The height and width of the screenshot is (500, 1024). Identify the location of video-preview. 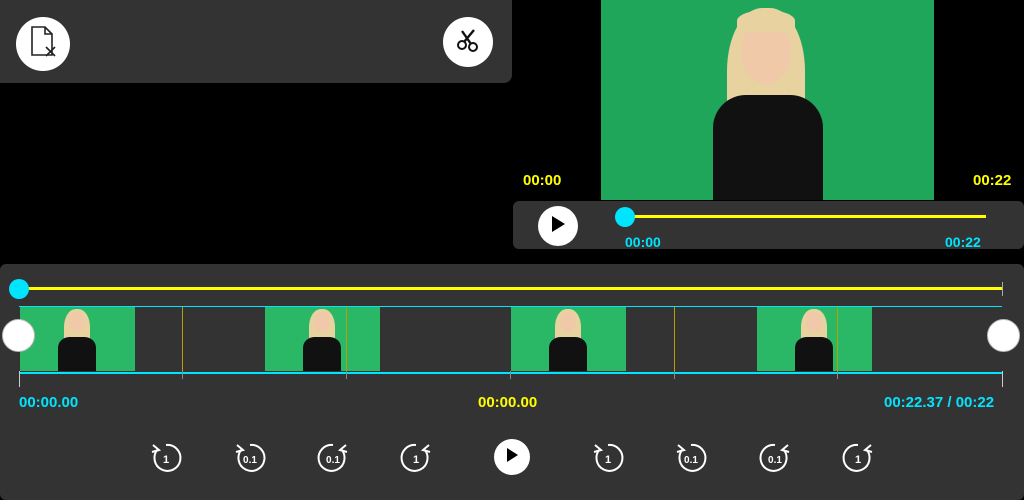
(767, 100).